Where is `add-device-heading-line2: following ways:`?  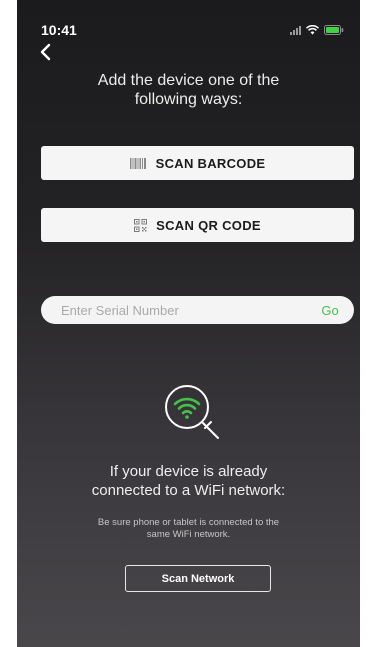
add-device-heading-line2: following ways: is located at coordinates (188, 99).